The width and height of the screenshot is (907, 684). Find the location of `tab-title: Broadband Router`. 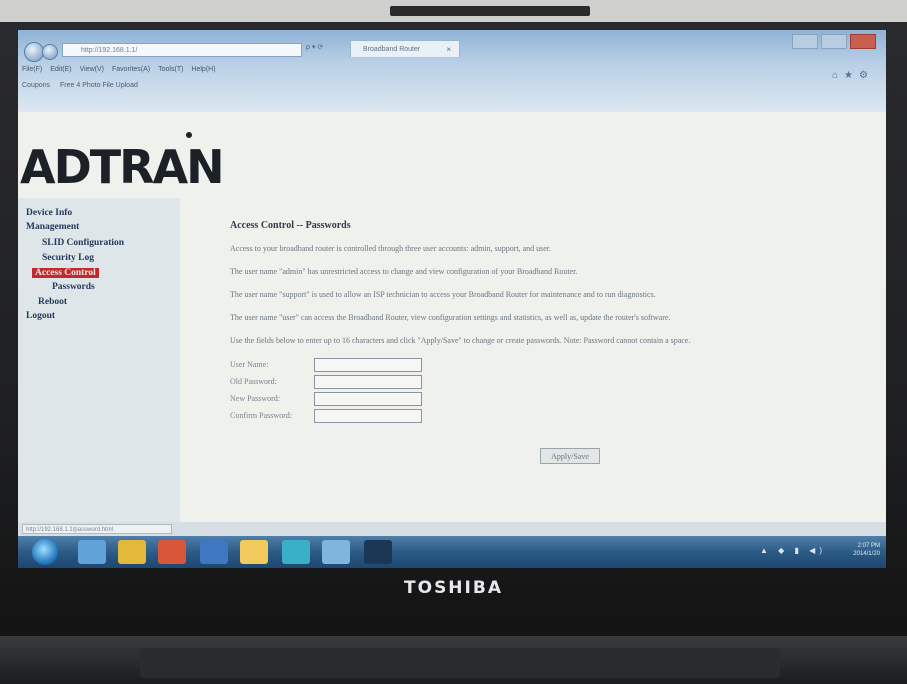

tab-title: Broadband Router is located at coordinates (392, 49).